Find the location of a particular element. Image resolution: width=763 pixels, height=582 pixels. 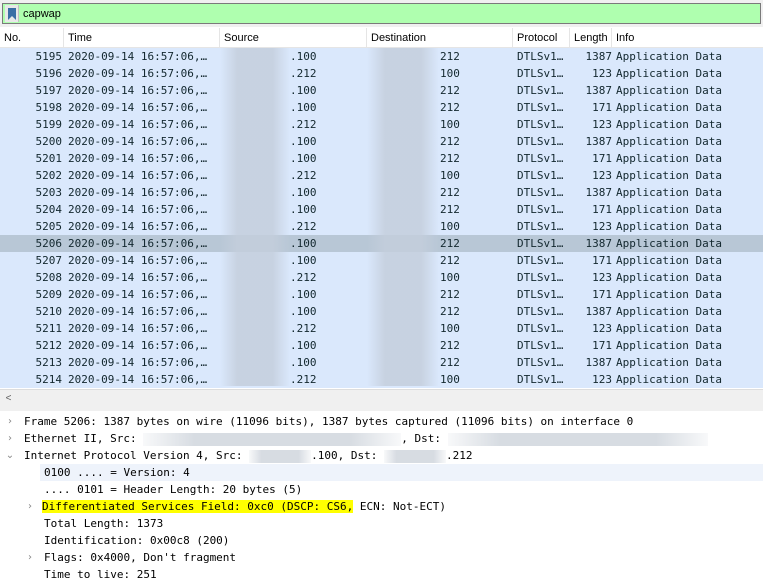

scroll-left-icon: < is located at coordinates (8, 398).